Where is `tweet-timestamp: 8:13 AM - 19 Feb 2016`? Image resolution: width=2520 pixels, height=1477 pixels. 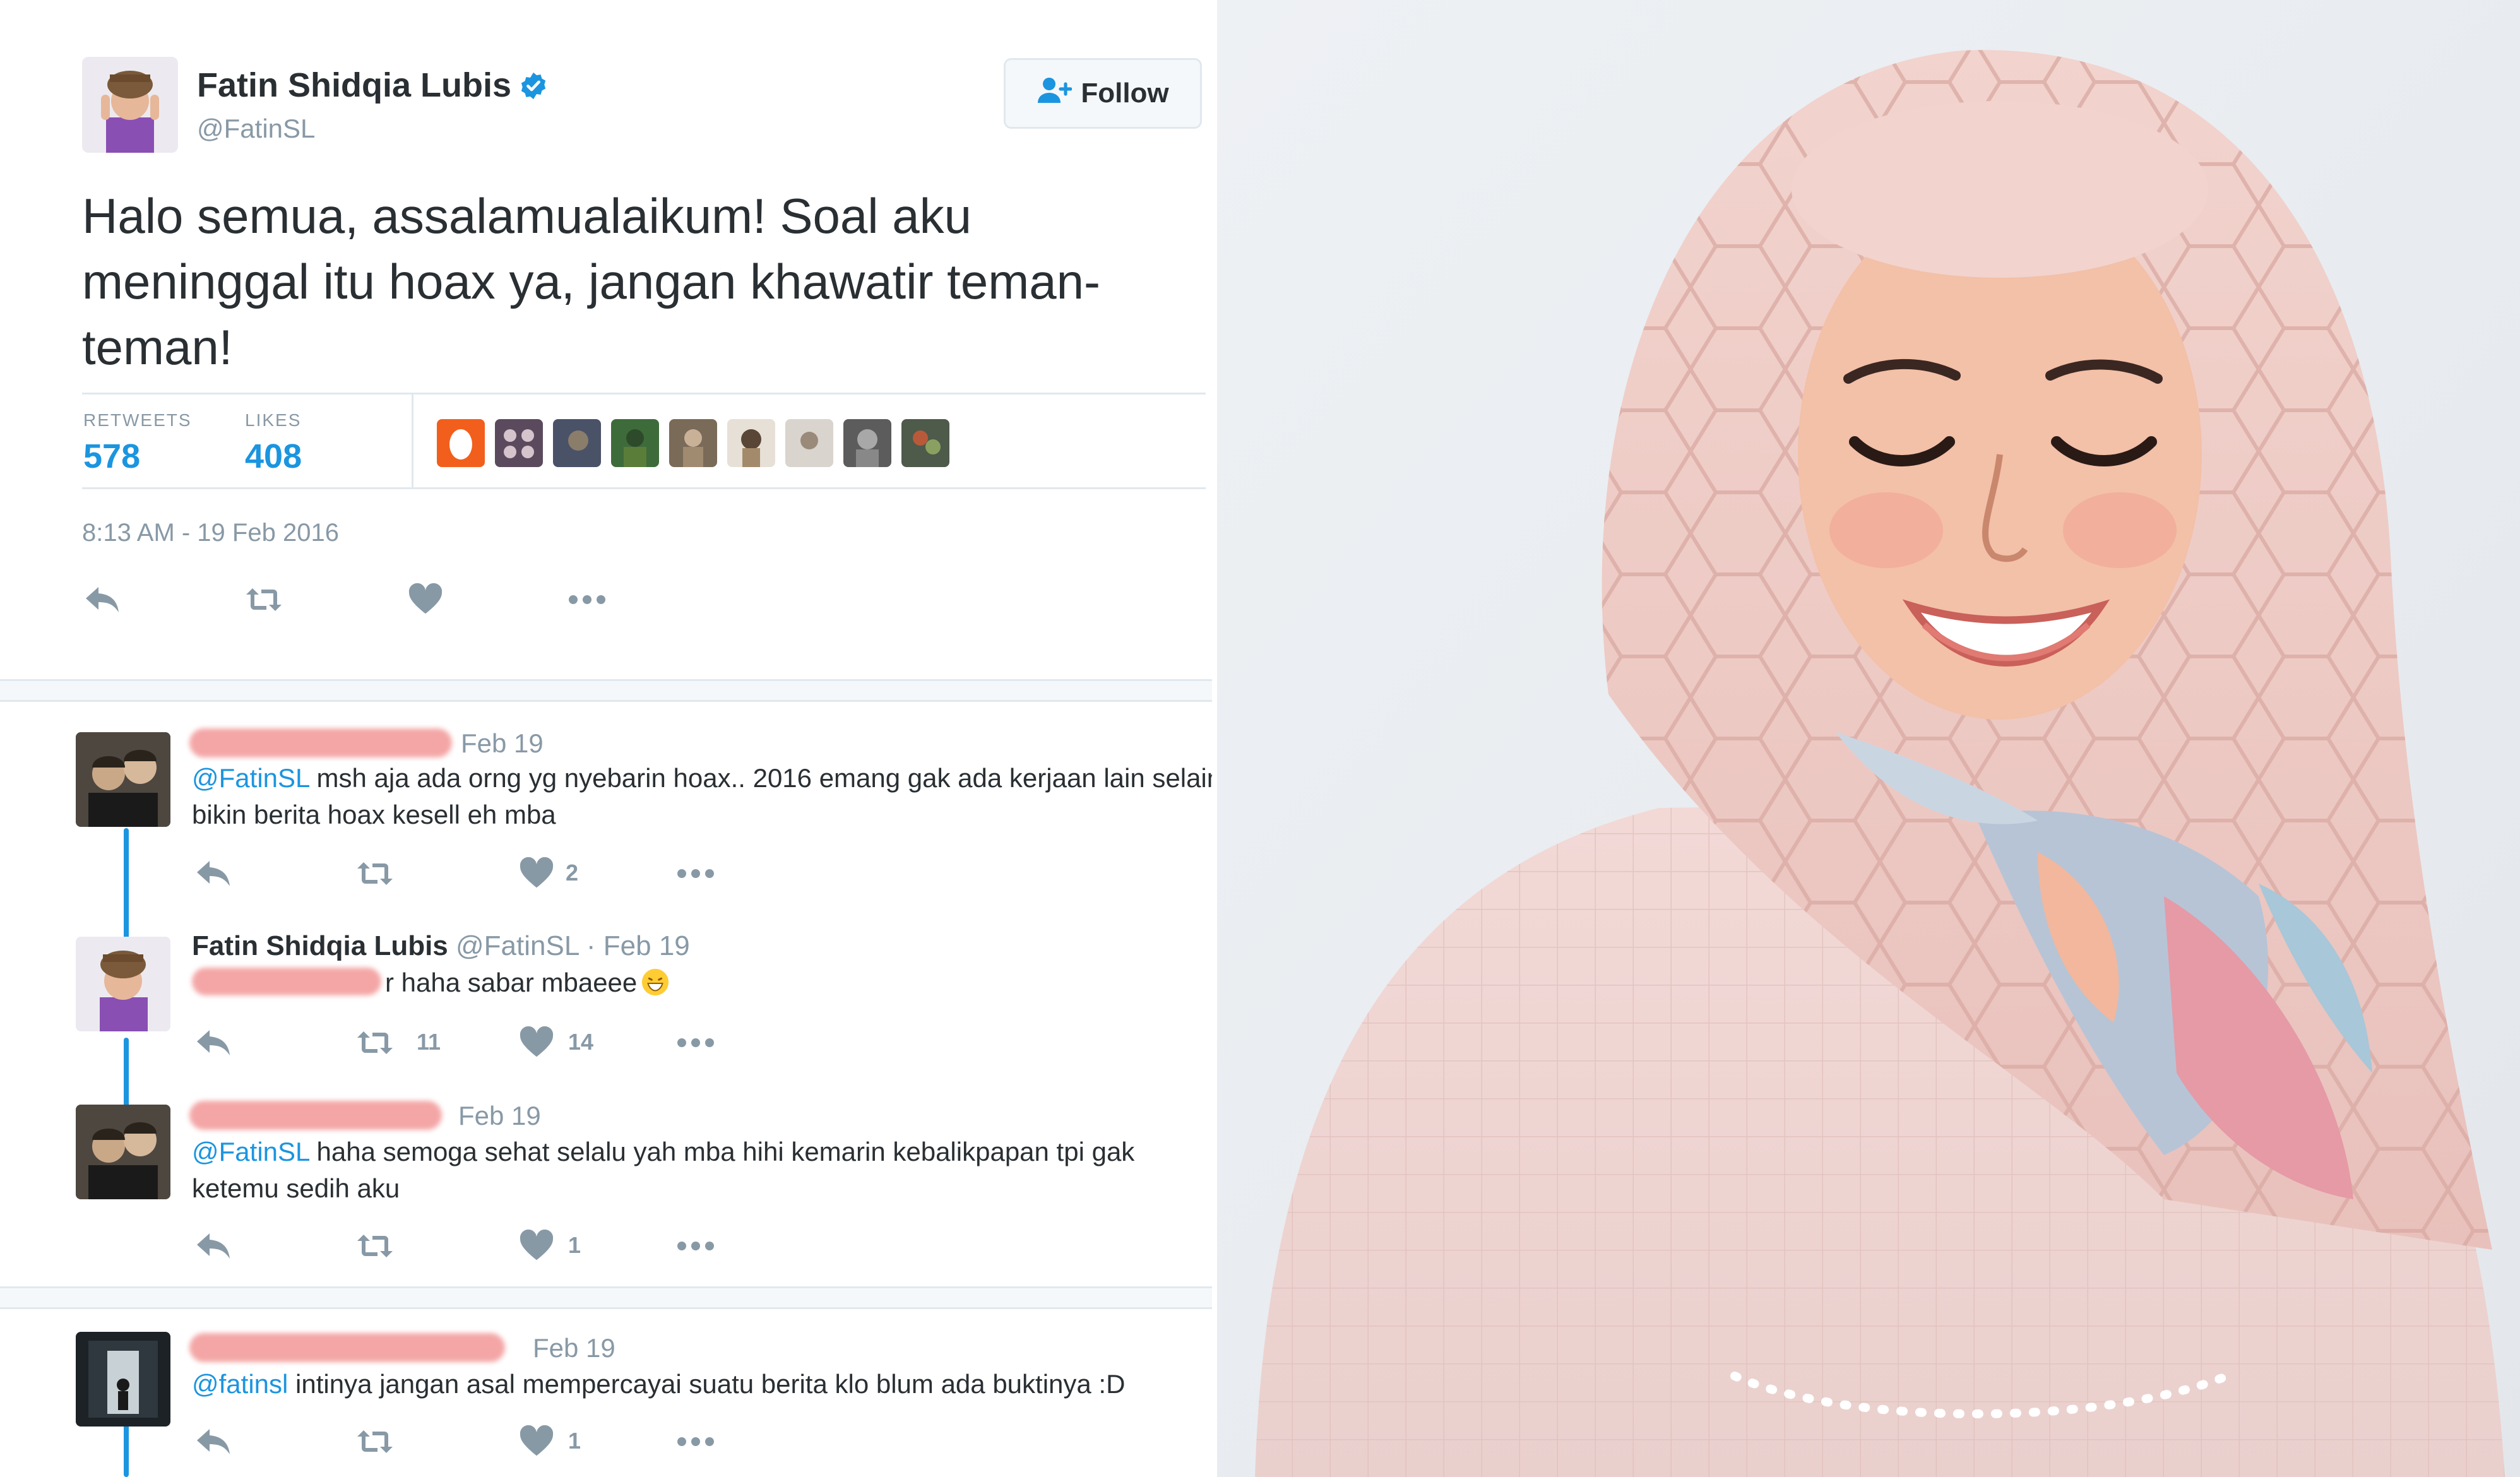 tweet-timestamp: 8:13 AM - 19 Feb 2016 is located at coordinates (210, 533).